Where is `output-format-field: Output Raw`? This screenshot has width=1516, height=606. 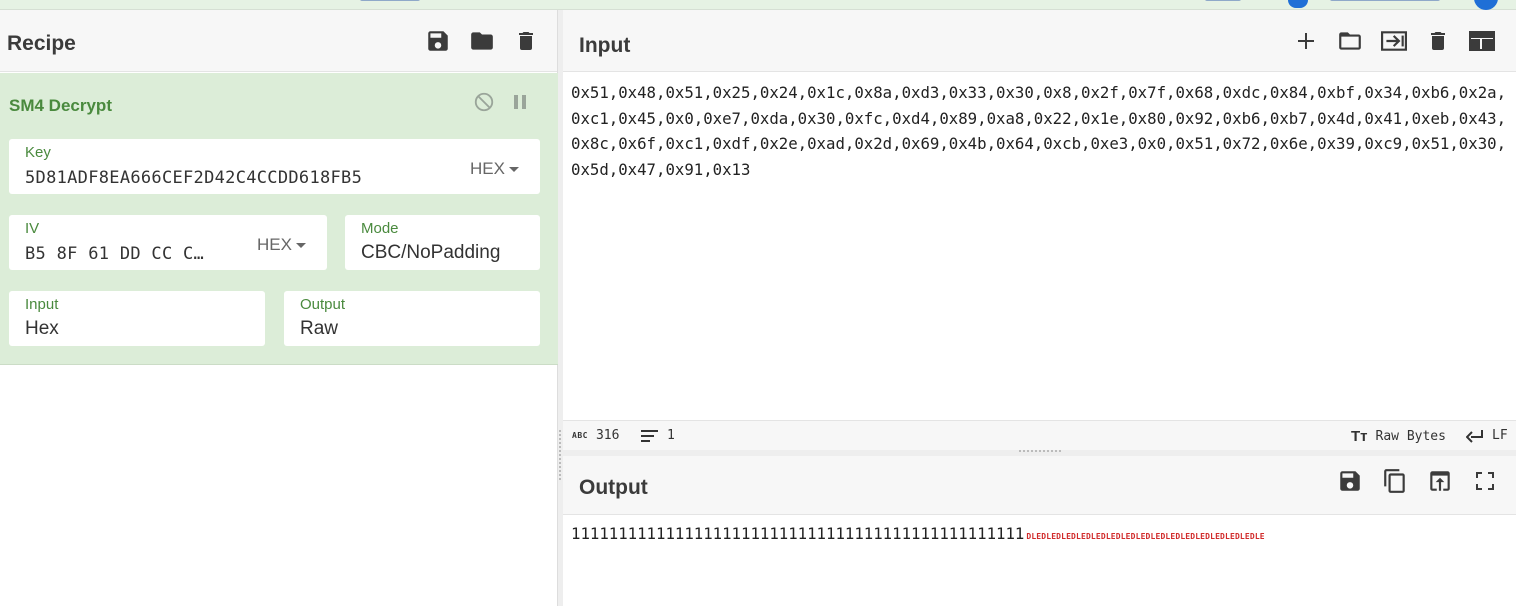 output-format-field: Output Raw is located at coordinates (412, 318).